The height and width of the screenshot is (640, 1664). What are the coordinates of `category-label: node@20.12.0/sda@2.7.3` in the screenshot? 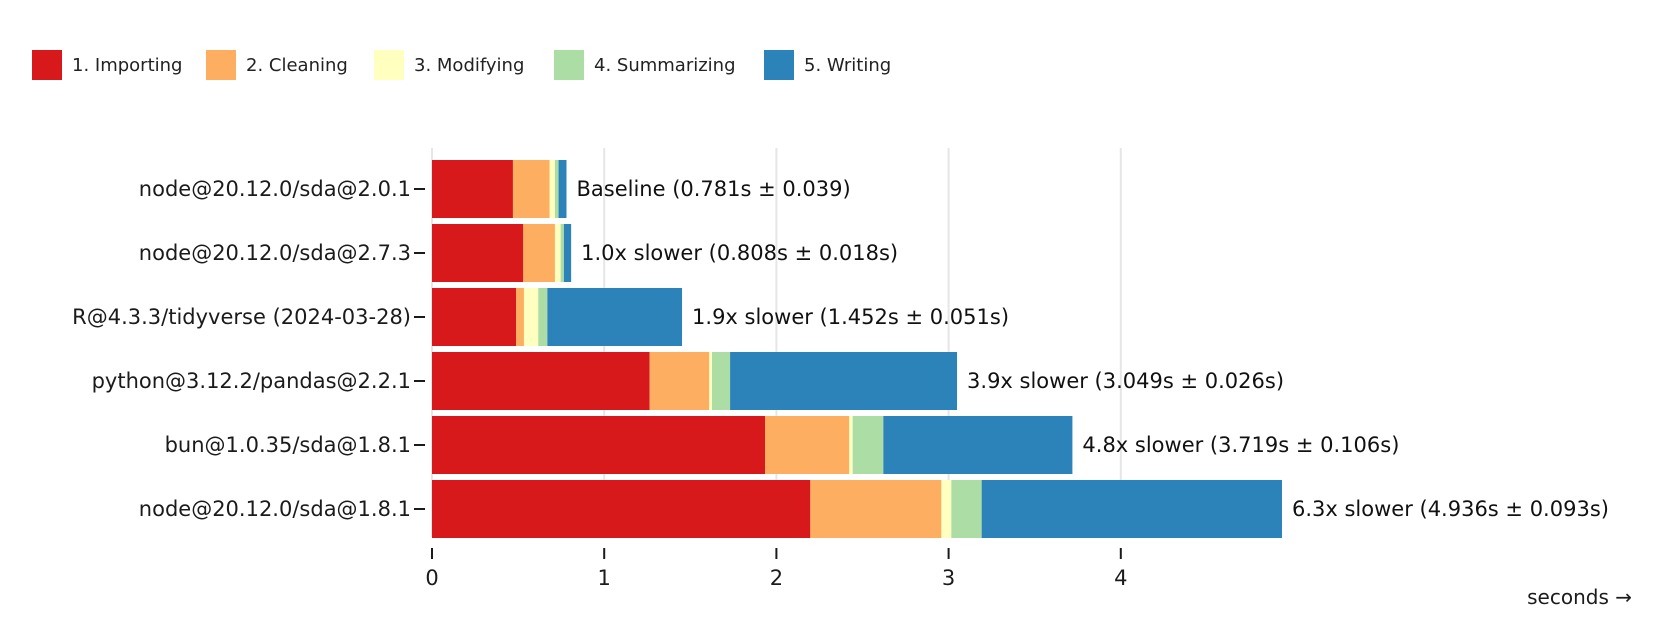 It's located at (275, 253).